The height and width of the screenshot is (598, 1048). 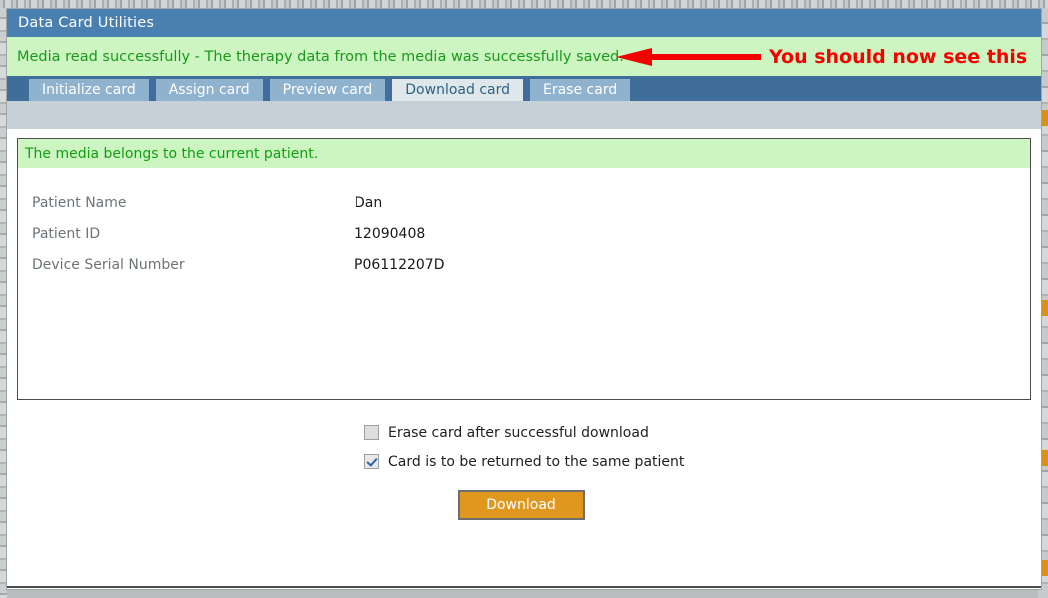 What do you see at coordinates (524, 115) in the screenshot?
I see `tab-underbar` at bounding box center [524, 115].